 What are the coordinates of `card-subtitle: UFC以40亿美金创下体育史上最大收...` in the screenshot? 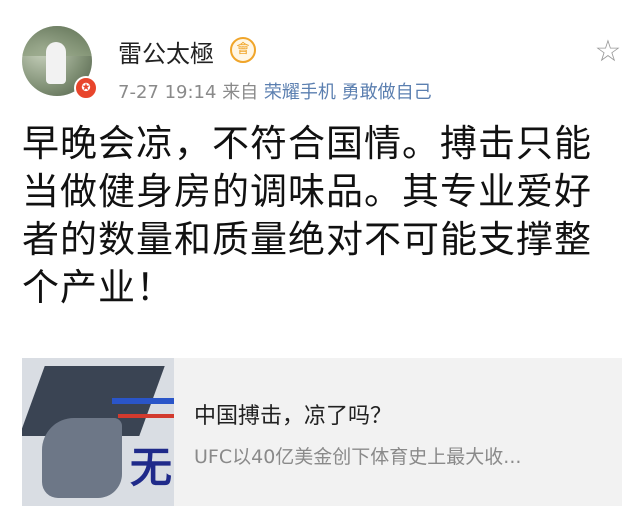 It's located at (358, 457).